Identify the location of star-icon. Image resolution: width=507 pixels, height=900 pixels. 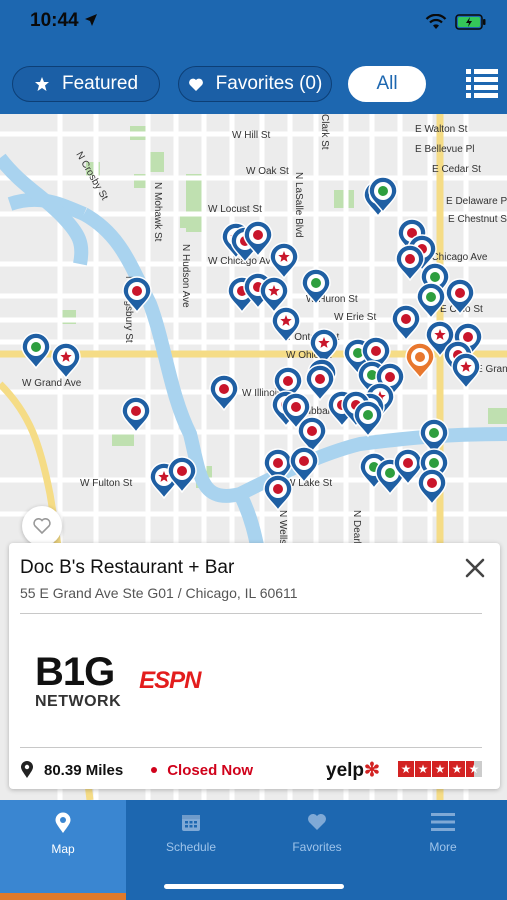
(41, 84).